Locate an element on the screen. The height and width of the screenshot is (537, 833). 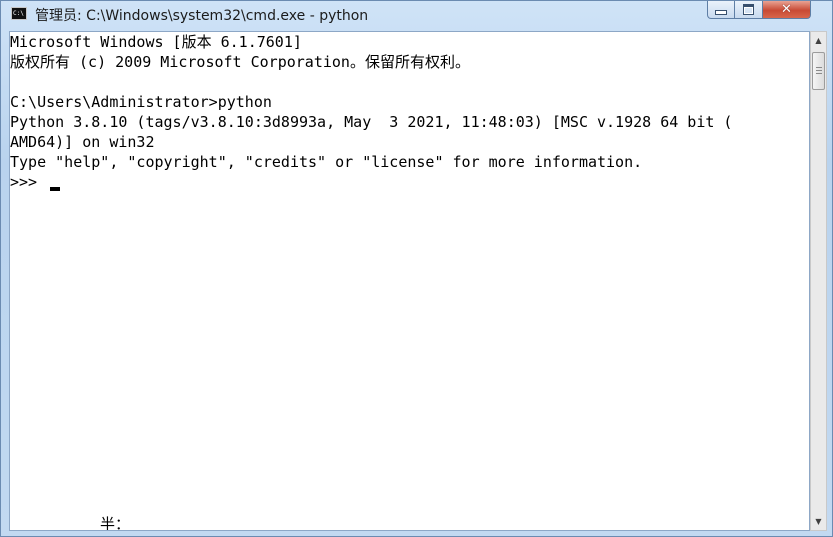
scroll-up-button: ▲ is located at coordinates (818, 40).